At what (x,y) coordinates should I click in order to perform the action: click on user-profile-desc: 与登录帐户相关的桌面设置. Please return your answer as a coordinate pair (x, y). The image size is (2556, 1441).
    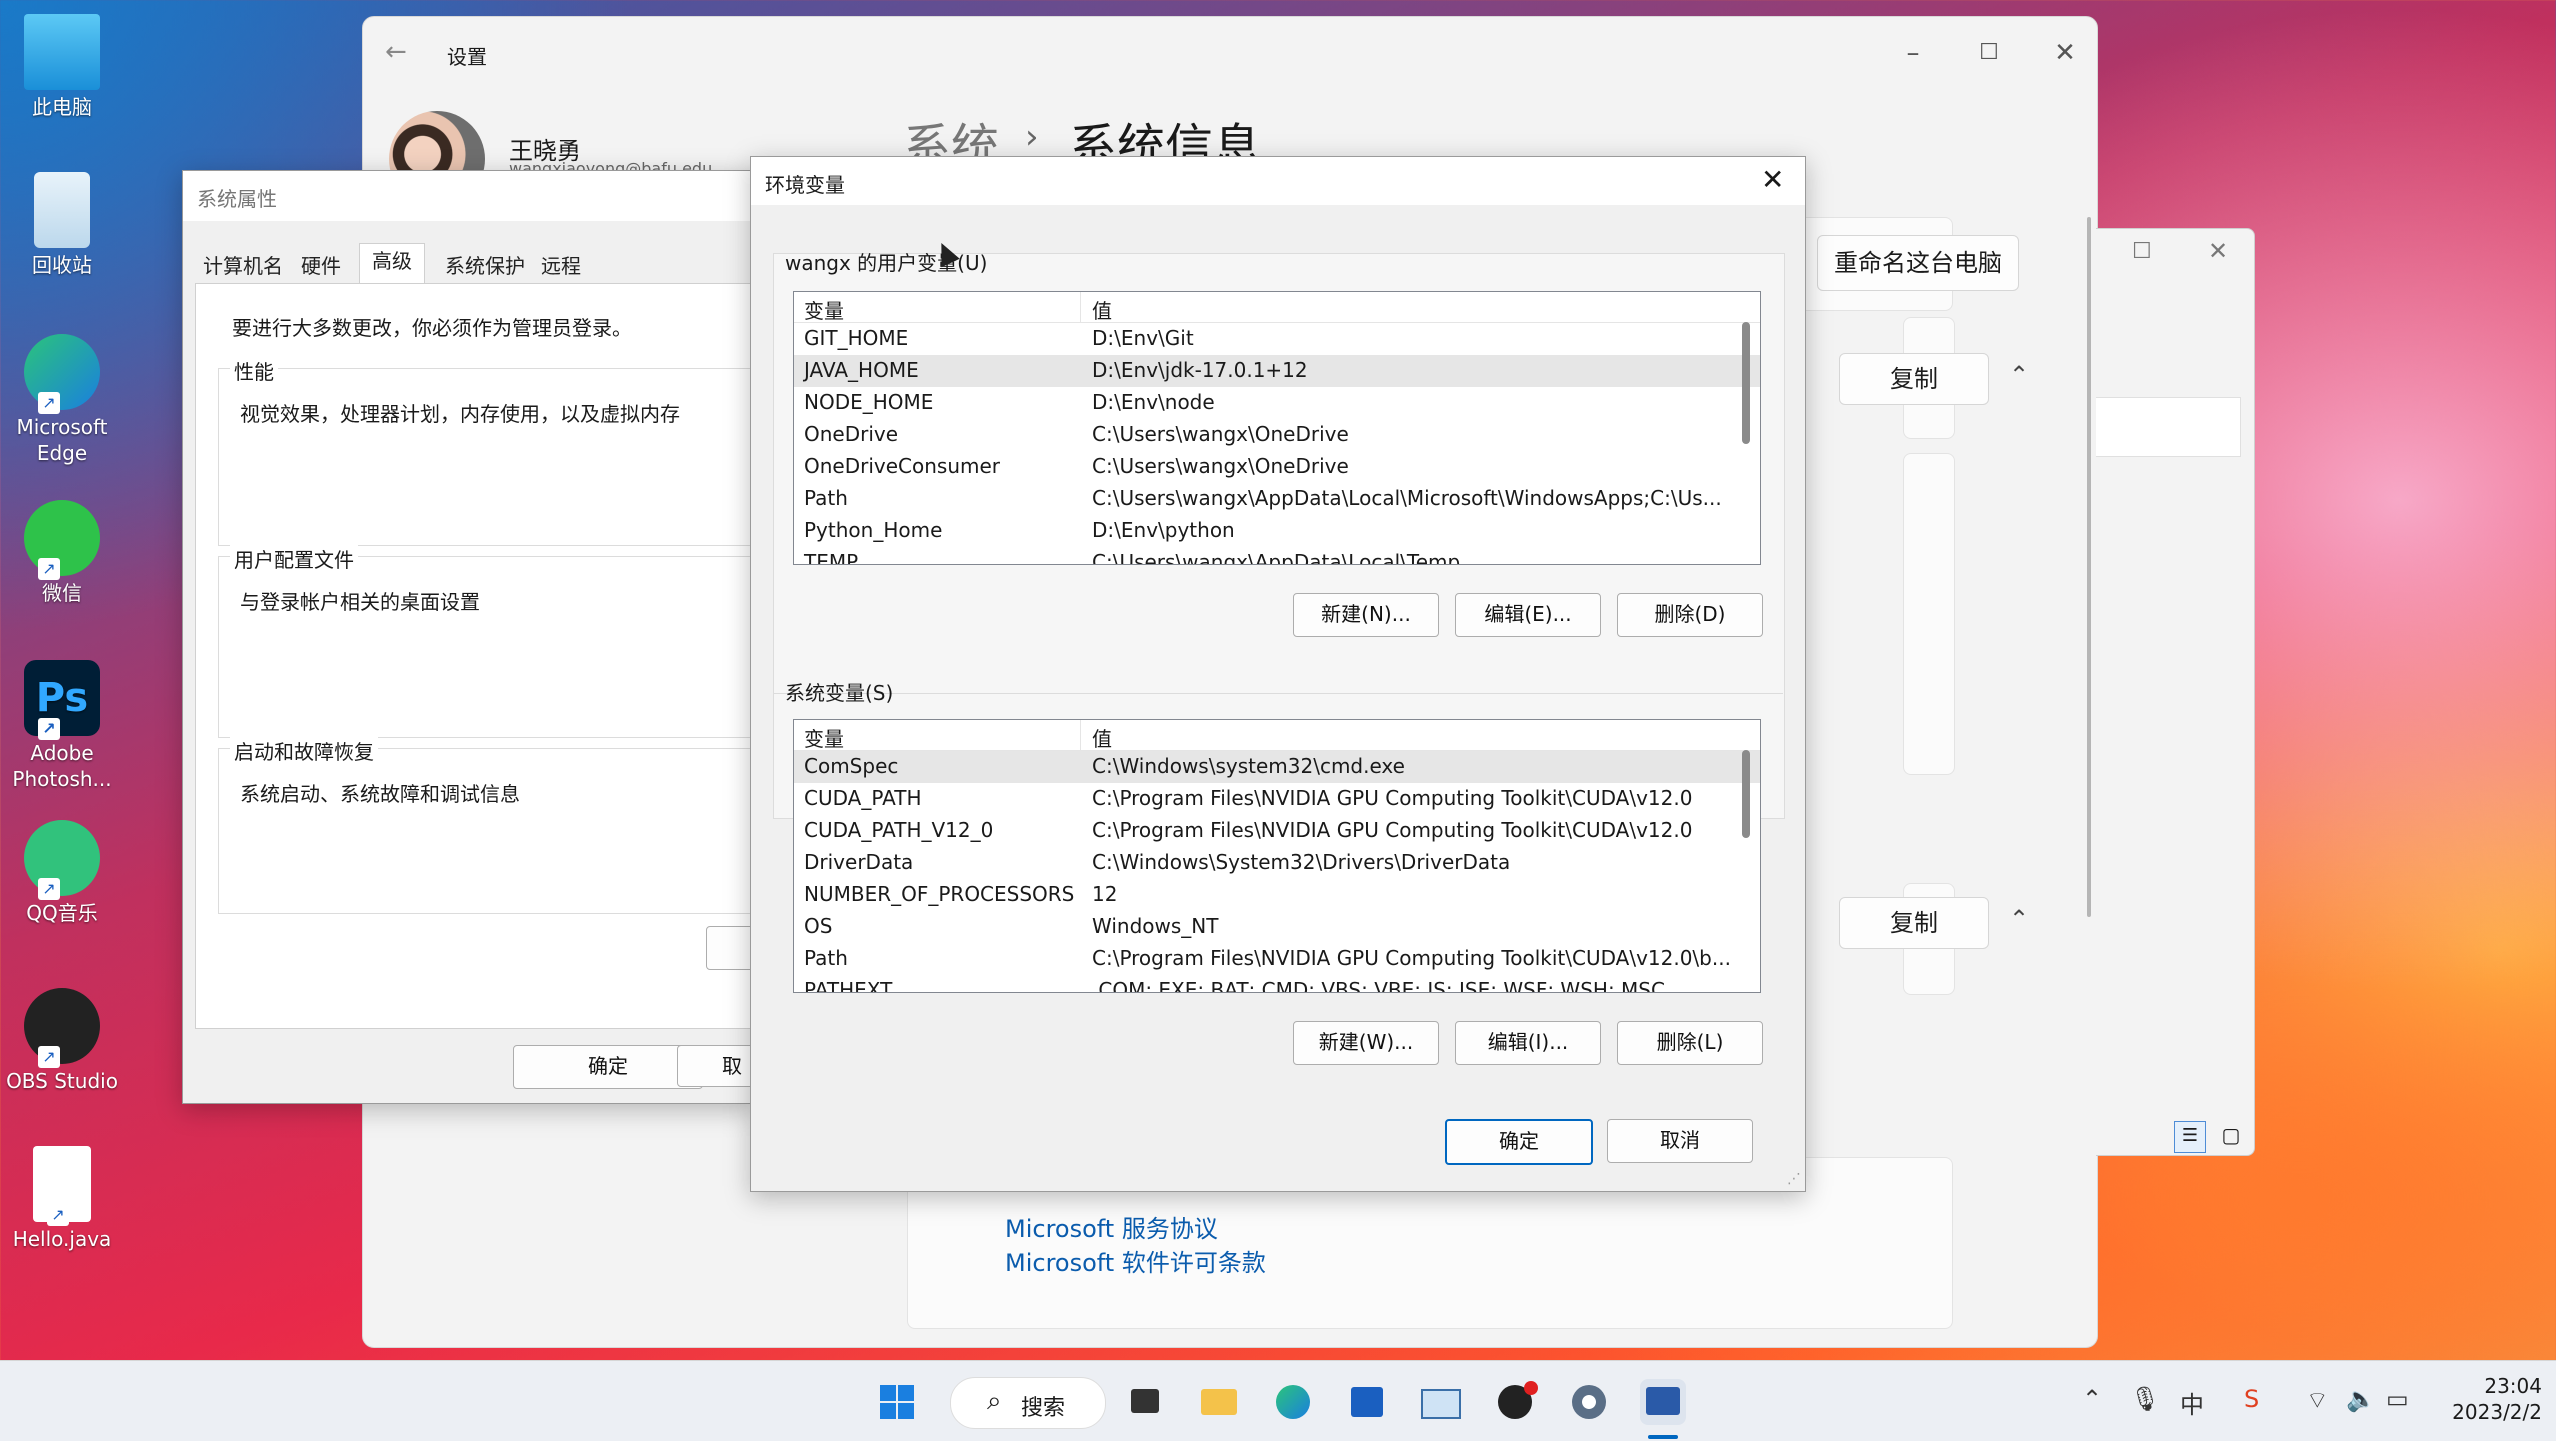
    Looking at the image, I should click on (360, 602).